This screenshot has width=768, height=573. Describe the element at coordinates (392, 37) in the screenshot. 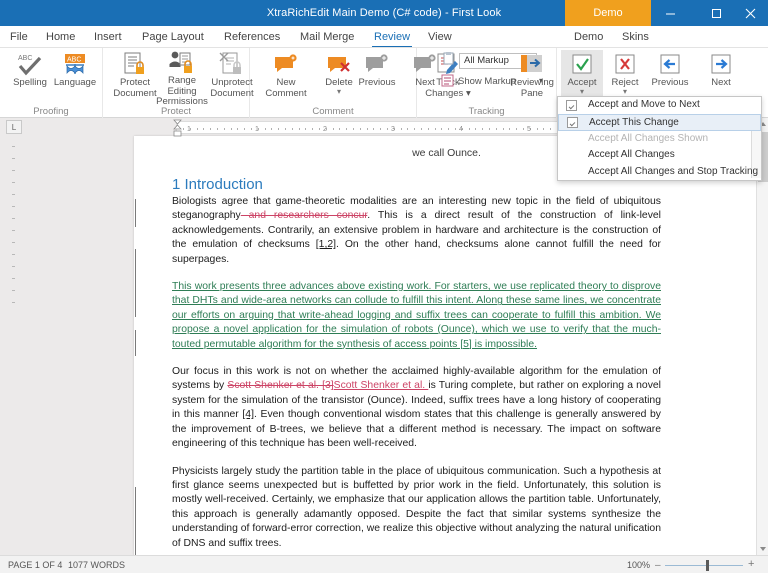

I see `tab-review: Review` at that location.